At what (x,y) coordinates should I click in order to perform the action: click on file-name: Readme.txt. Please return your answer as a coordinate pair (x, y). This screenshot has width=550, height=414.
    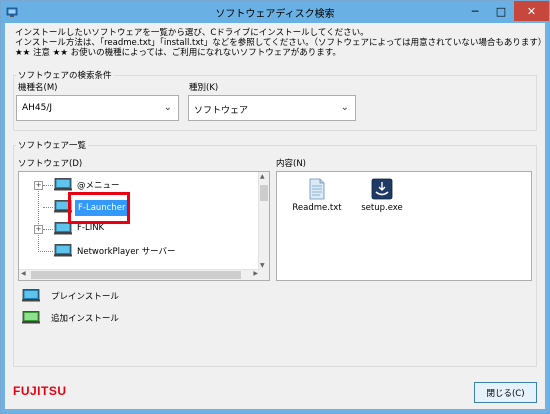
    Looking at the image, I should click on (317, 208).